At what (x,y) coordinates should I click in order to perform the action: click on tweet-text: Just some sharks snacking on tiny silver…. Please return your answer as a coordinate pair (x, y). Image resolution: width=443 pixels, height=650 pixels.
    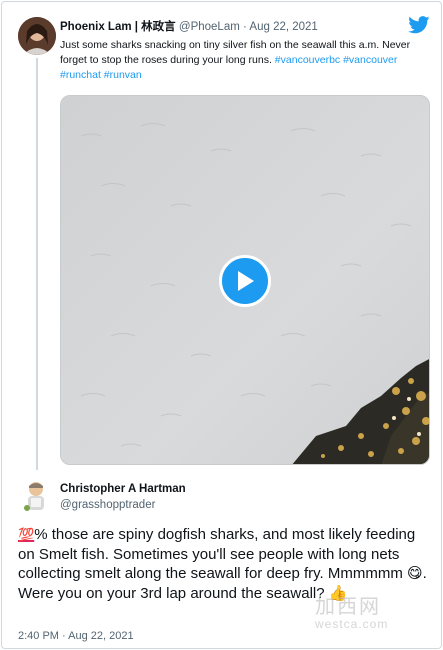
    Looking at the image, I should click on (246, 60).